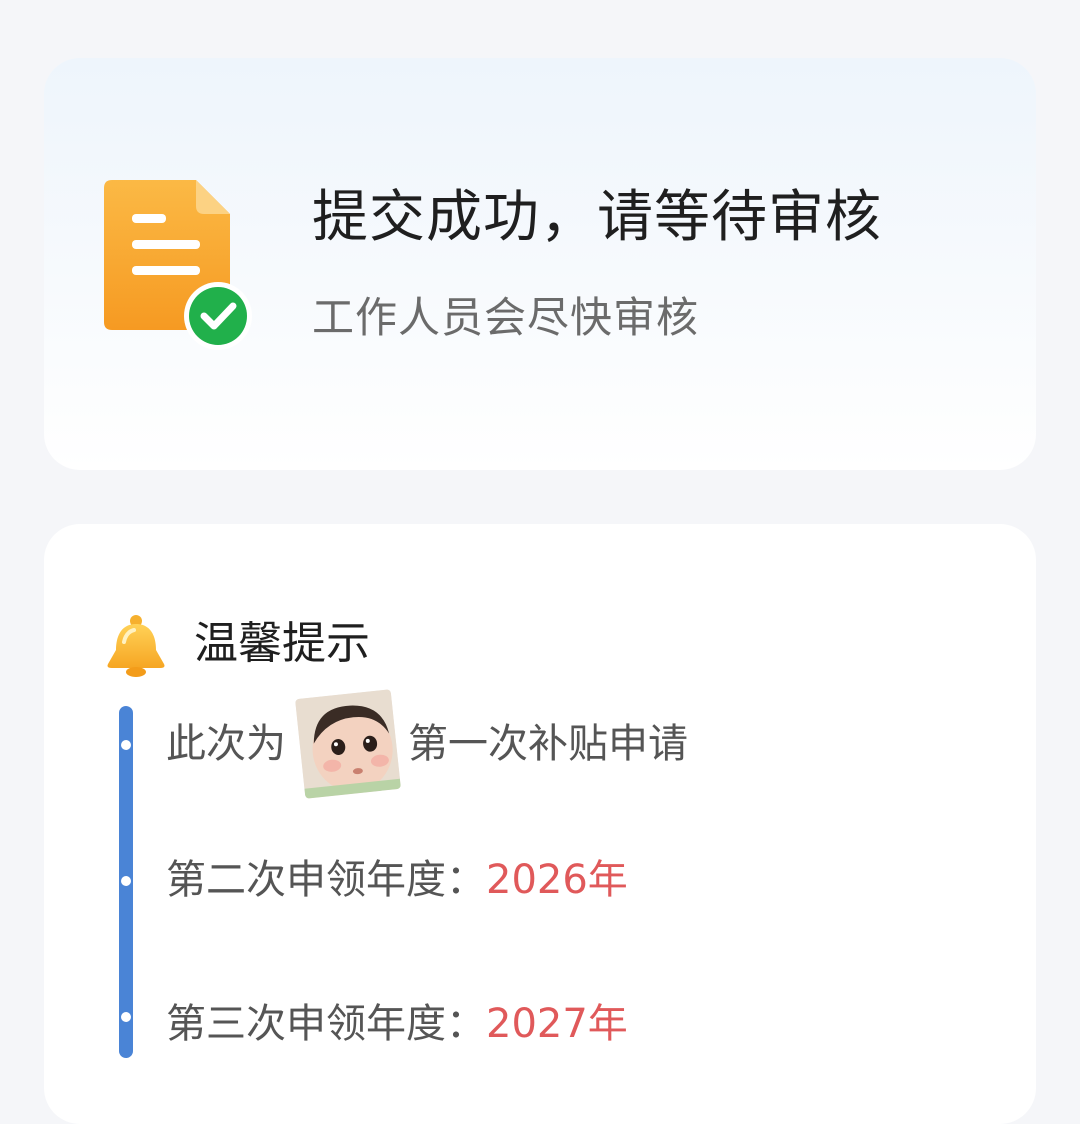 The height and width of the screenshot is (1124, 1080). I want to click on tip-suffix: 第一次补贴申请, so click(548, 744).